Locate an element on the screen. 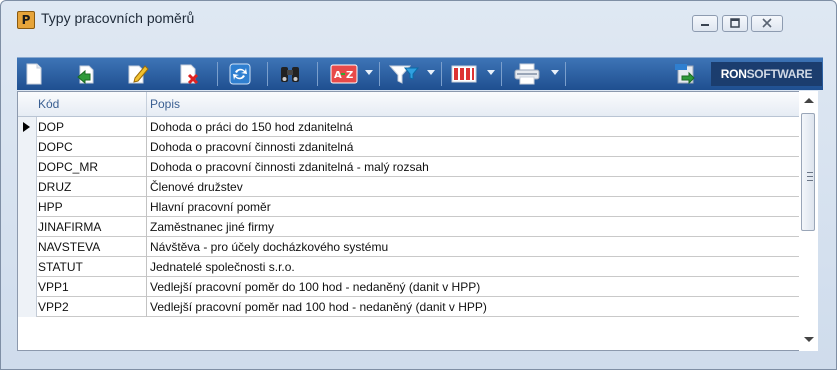  filter-icon is located at coordinates (404, 74).